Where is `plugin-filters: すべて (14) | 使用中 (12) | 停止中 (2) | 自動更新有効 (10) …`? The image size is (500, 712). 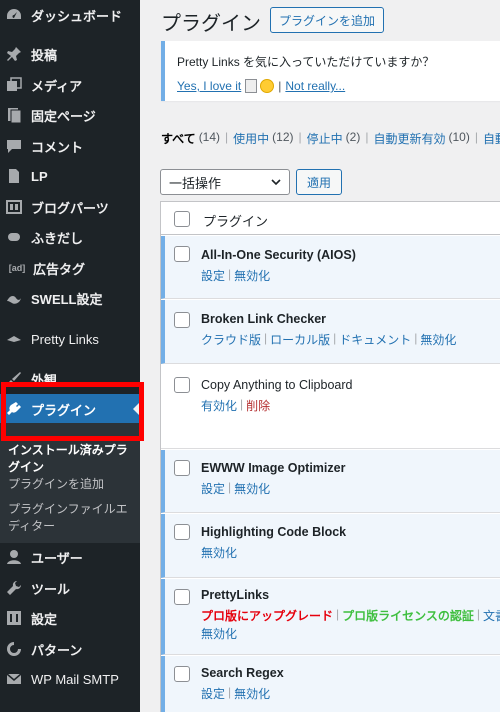 plugin-filters: すべて (14) | 使用中 (12) | 停止中 (2) | 自動更新有効 (10) … is located at coordinates (330, 138).